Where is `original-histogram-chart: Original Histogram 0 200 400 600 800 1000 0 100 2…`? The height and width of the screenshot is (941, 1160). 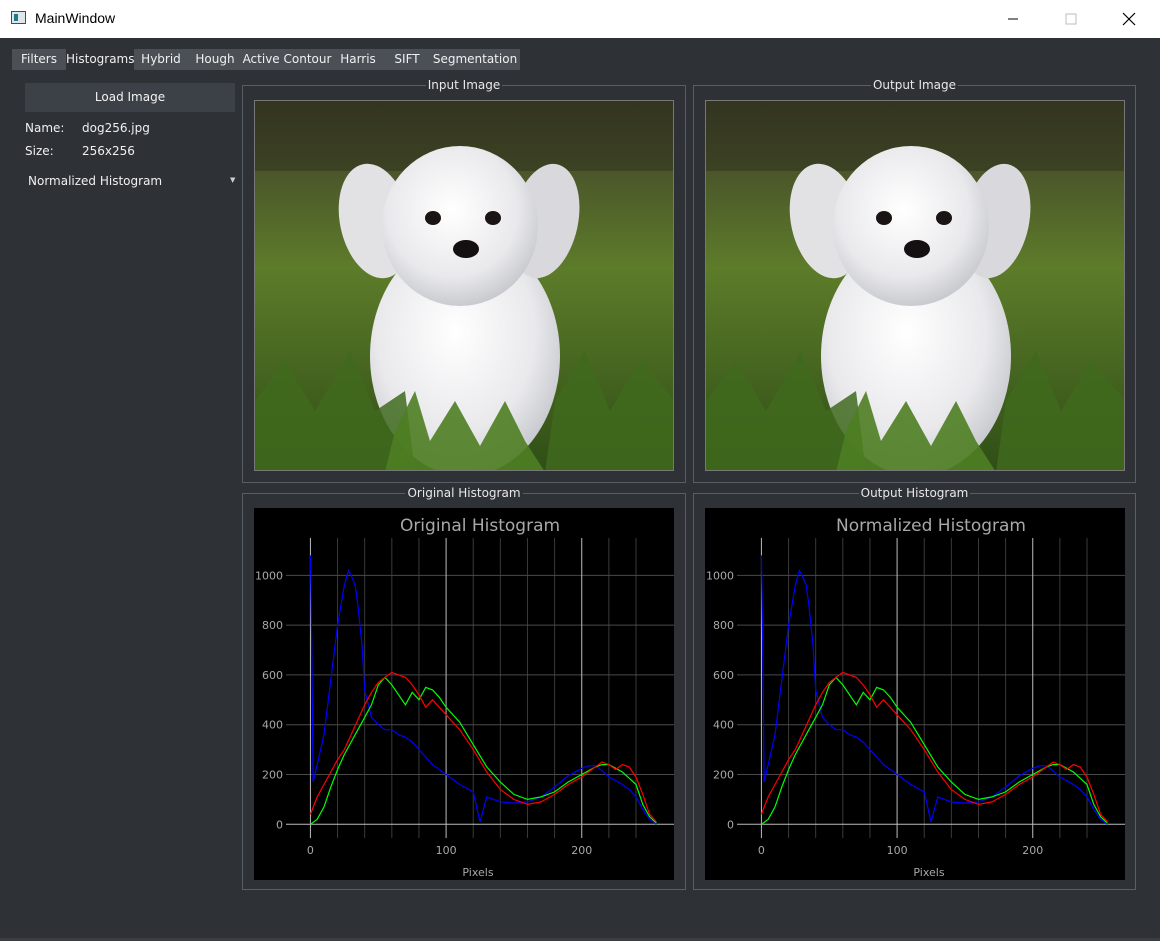 original-histogram-chart: Original Histogram 0 200 400 600 800 1000 0 100 2… is located at coordinates (464, 697).